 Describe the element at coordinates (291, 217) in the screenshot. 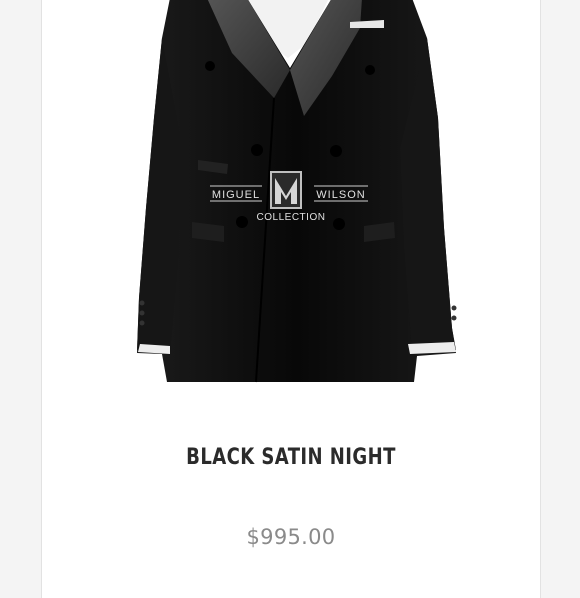

I see `watermark-text-collection: COLLECTION` at that location.